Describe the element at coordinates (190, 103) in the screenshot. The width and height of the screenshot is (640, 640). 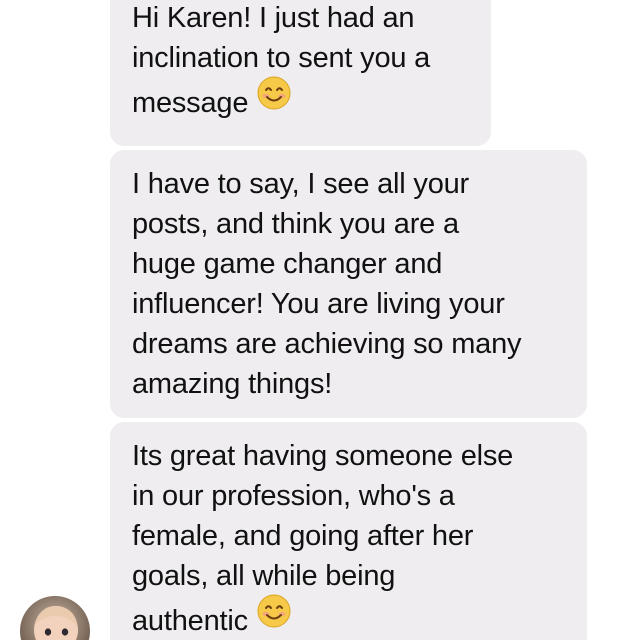
I see `message-line-text: message` at that location.